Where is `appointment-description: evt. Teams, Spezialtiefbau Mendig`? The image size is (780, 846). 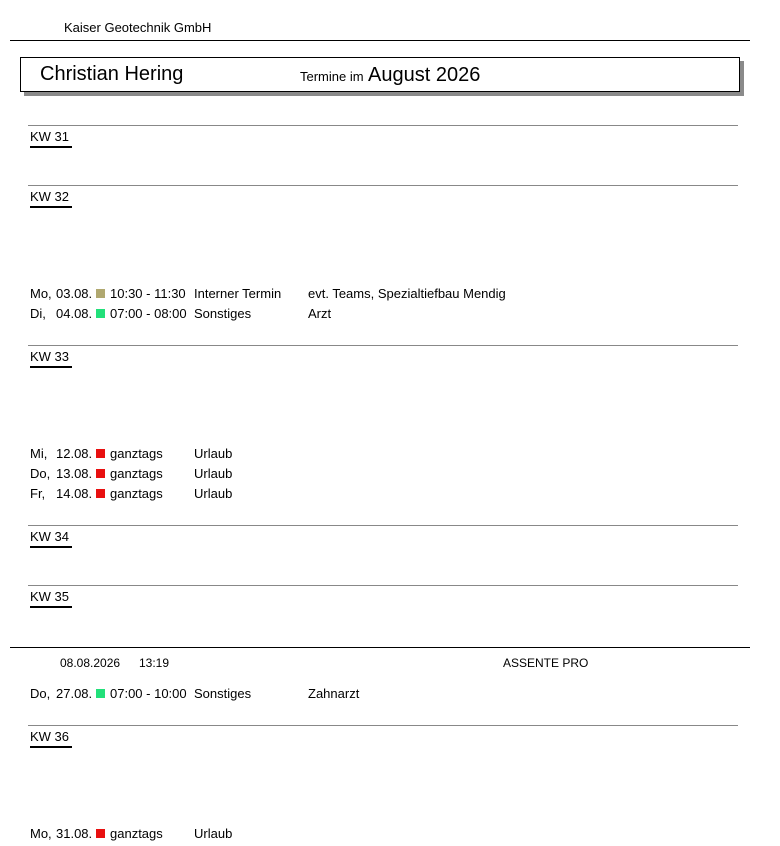 appointment-description: evt. Teams, Spezialtiefbau Mendig is located at coordinates (407, 293).